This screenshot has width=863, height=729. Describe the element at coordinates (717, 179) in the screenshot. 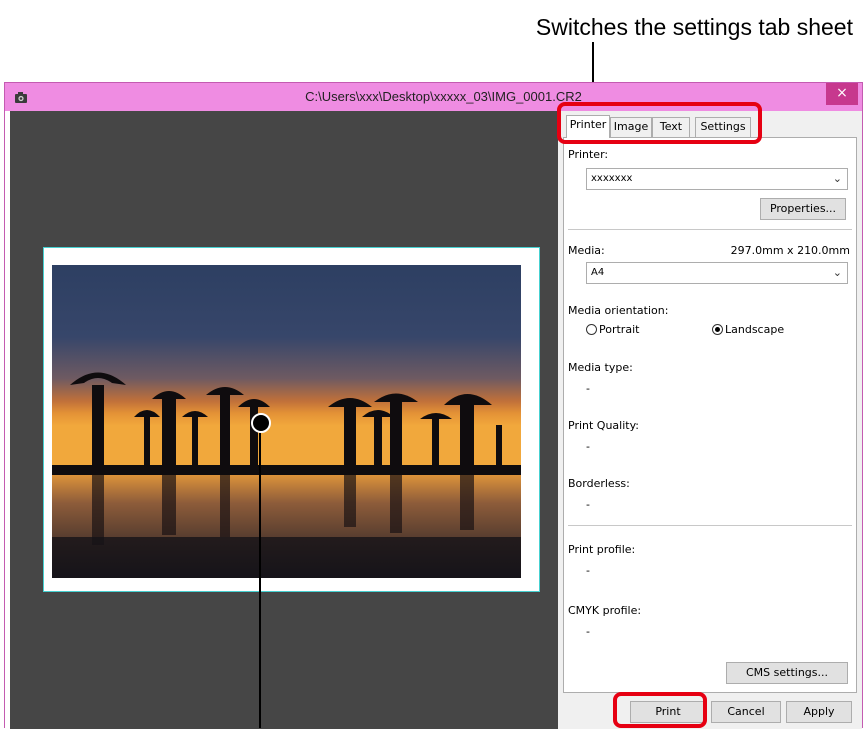

I see `printer-select: xxxxxxx ⌄` at that location.